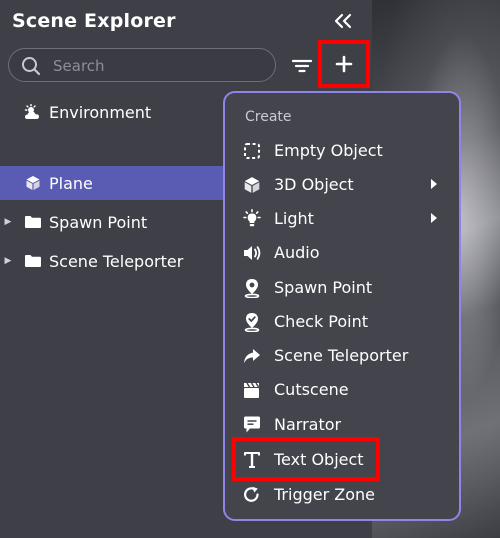 The image size is (500, 538). What do you see at coordinates (94, 21) in the screenshot?
I see `panel-title: Scene Explorer` at bounding box center [94, 21].